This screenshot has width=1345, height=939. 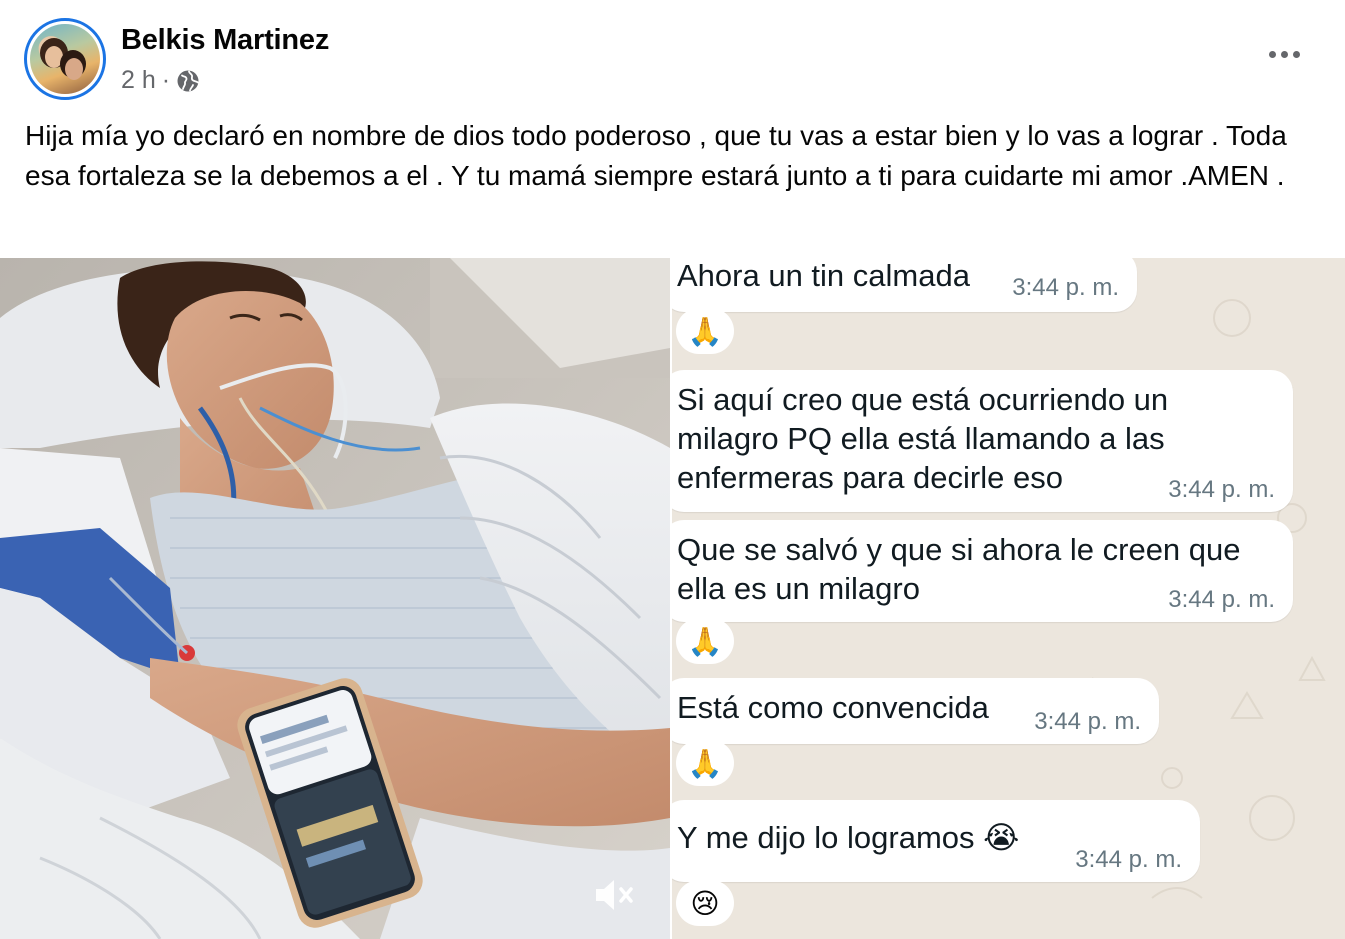 I want to click on post-header: Belkis Martinez 2 h ·, so click(x=672, y=56).